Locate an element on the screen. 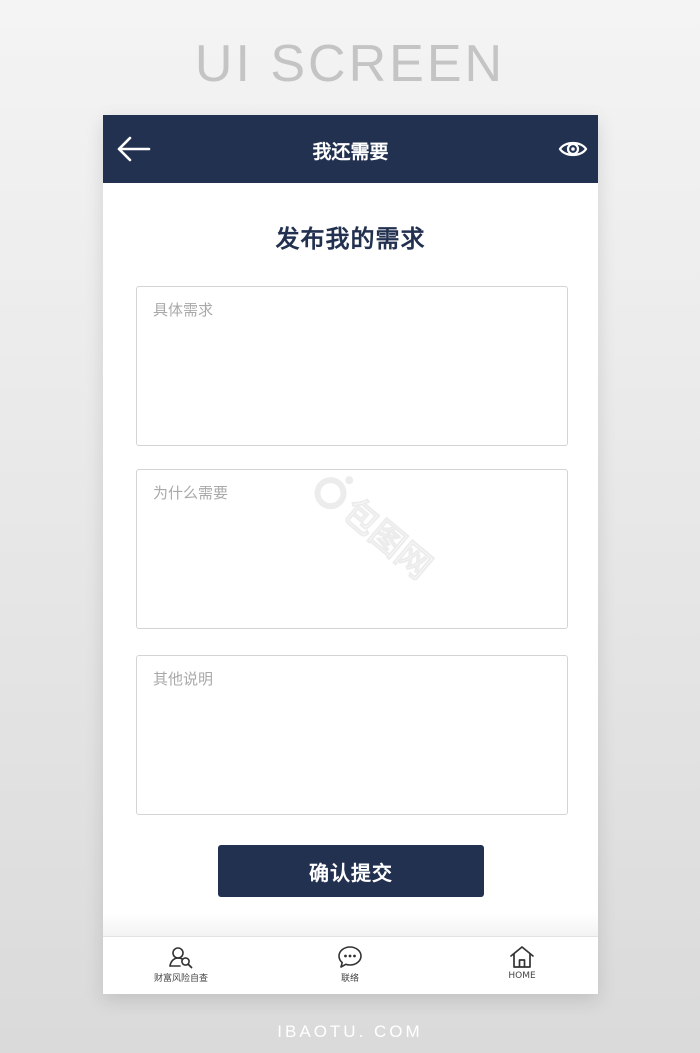 This screenshot has width=700, height=1053. tabbar-shadow is located at coordinates (350, 925).